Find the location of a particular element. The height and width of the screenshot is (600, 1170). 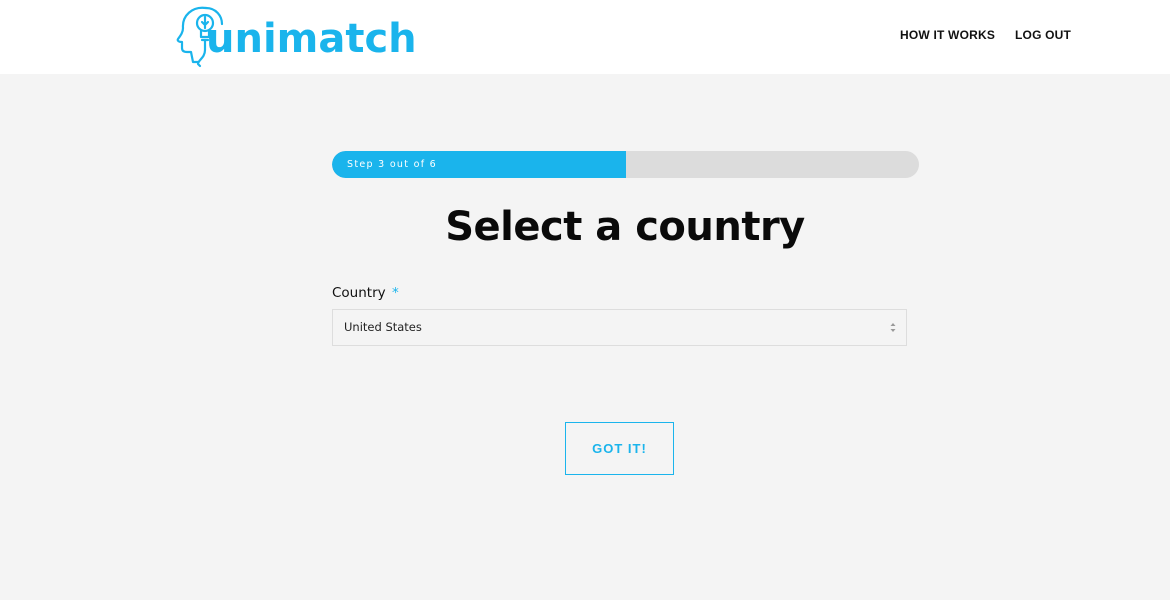

progress-label: Step 3 out of 6 is located at coordinates (392, 164).